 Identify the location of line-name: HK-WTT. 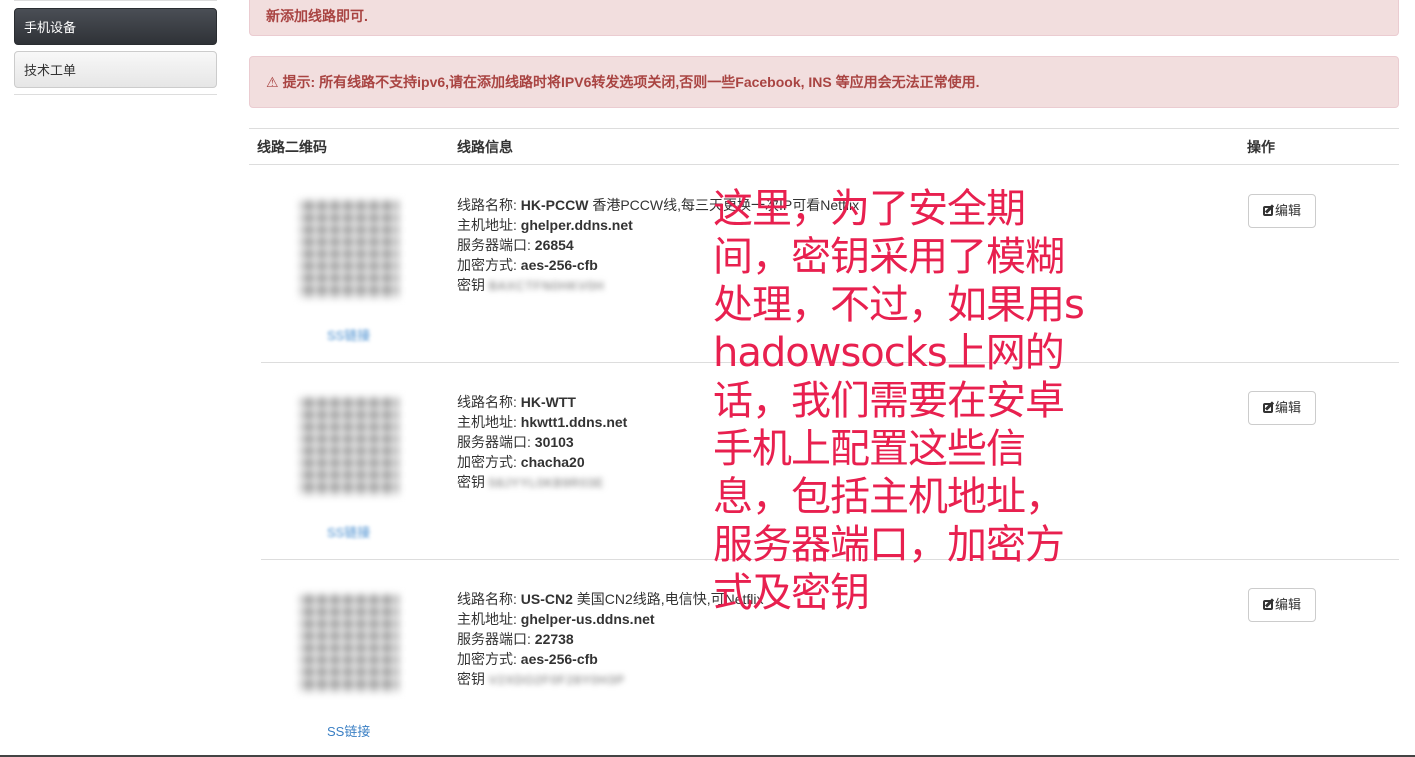
(548, 402).